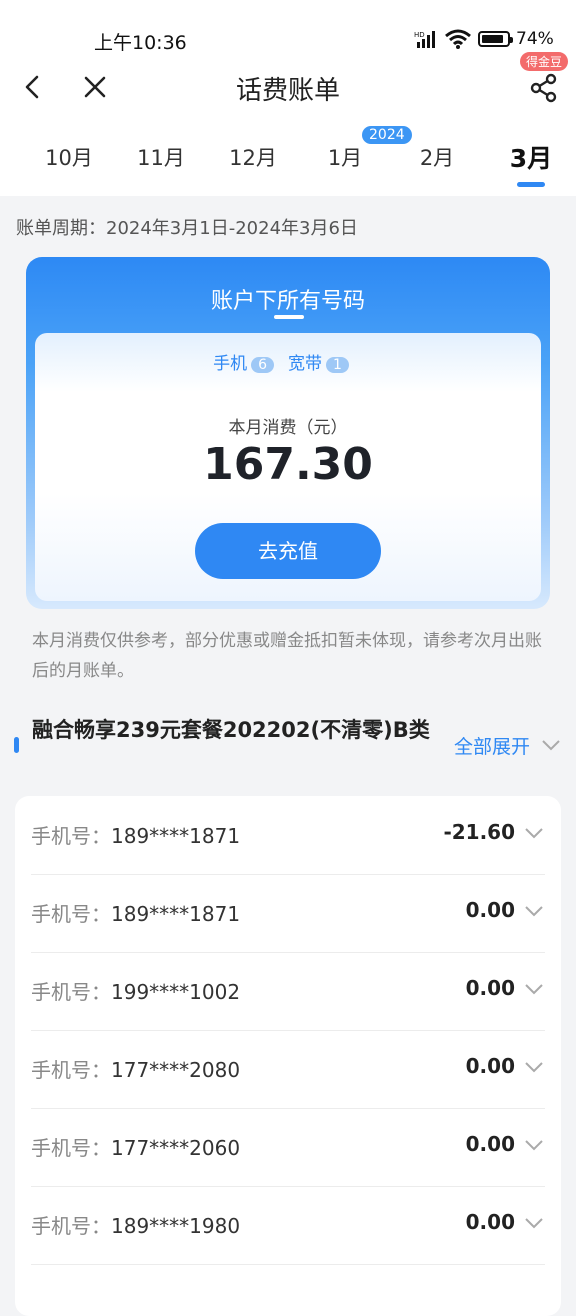  Describe the element at coordinates (424, 39) in the screenshot. I see `signal-icon: HD` at that location.